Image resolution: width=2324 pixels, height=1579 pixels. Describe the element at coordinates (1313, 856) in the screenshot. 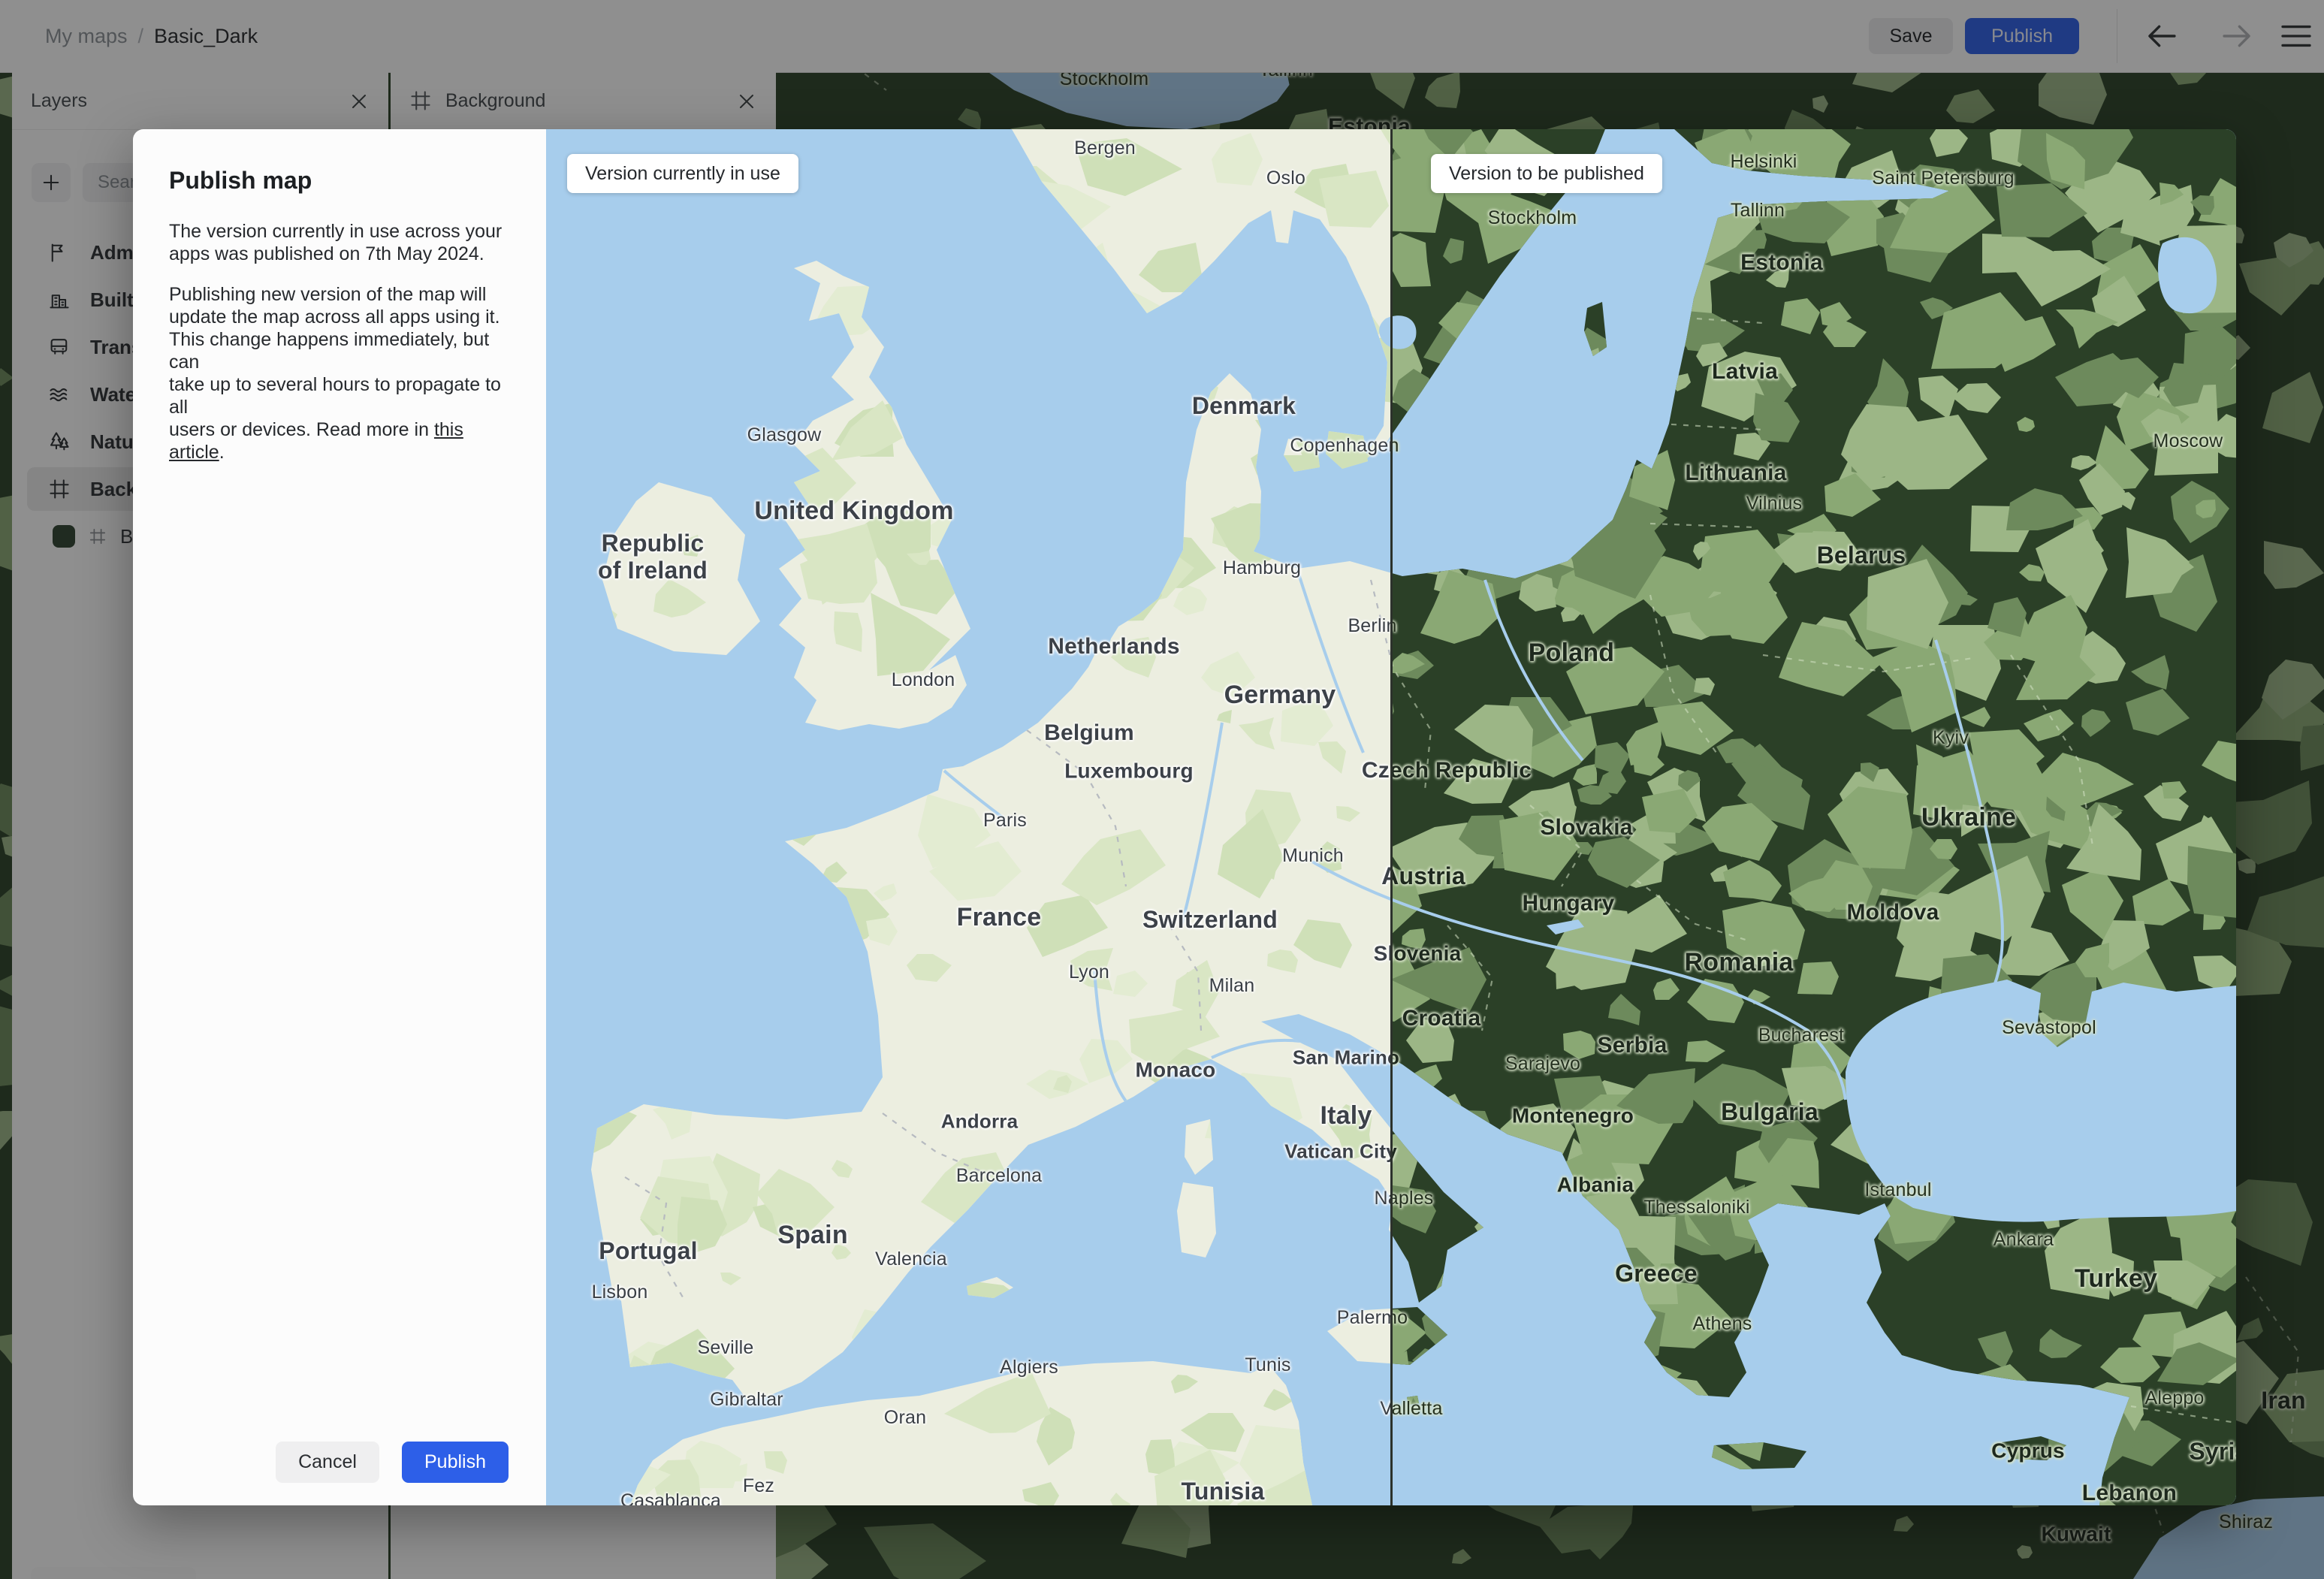

I see `map-label-munich: Munich` at that location.